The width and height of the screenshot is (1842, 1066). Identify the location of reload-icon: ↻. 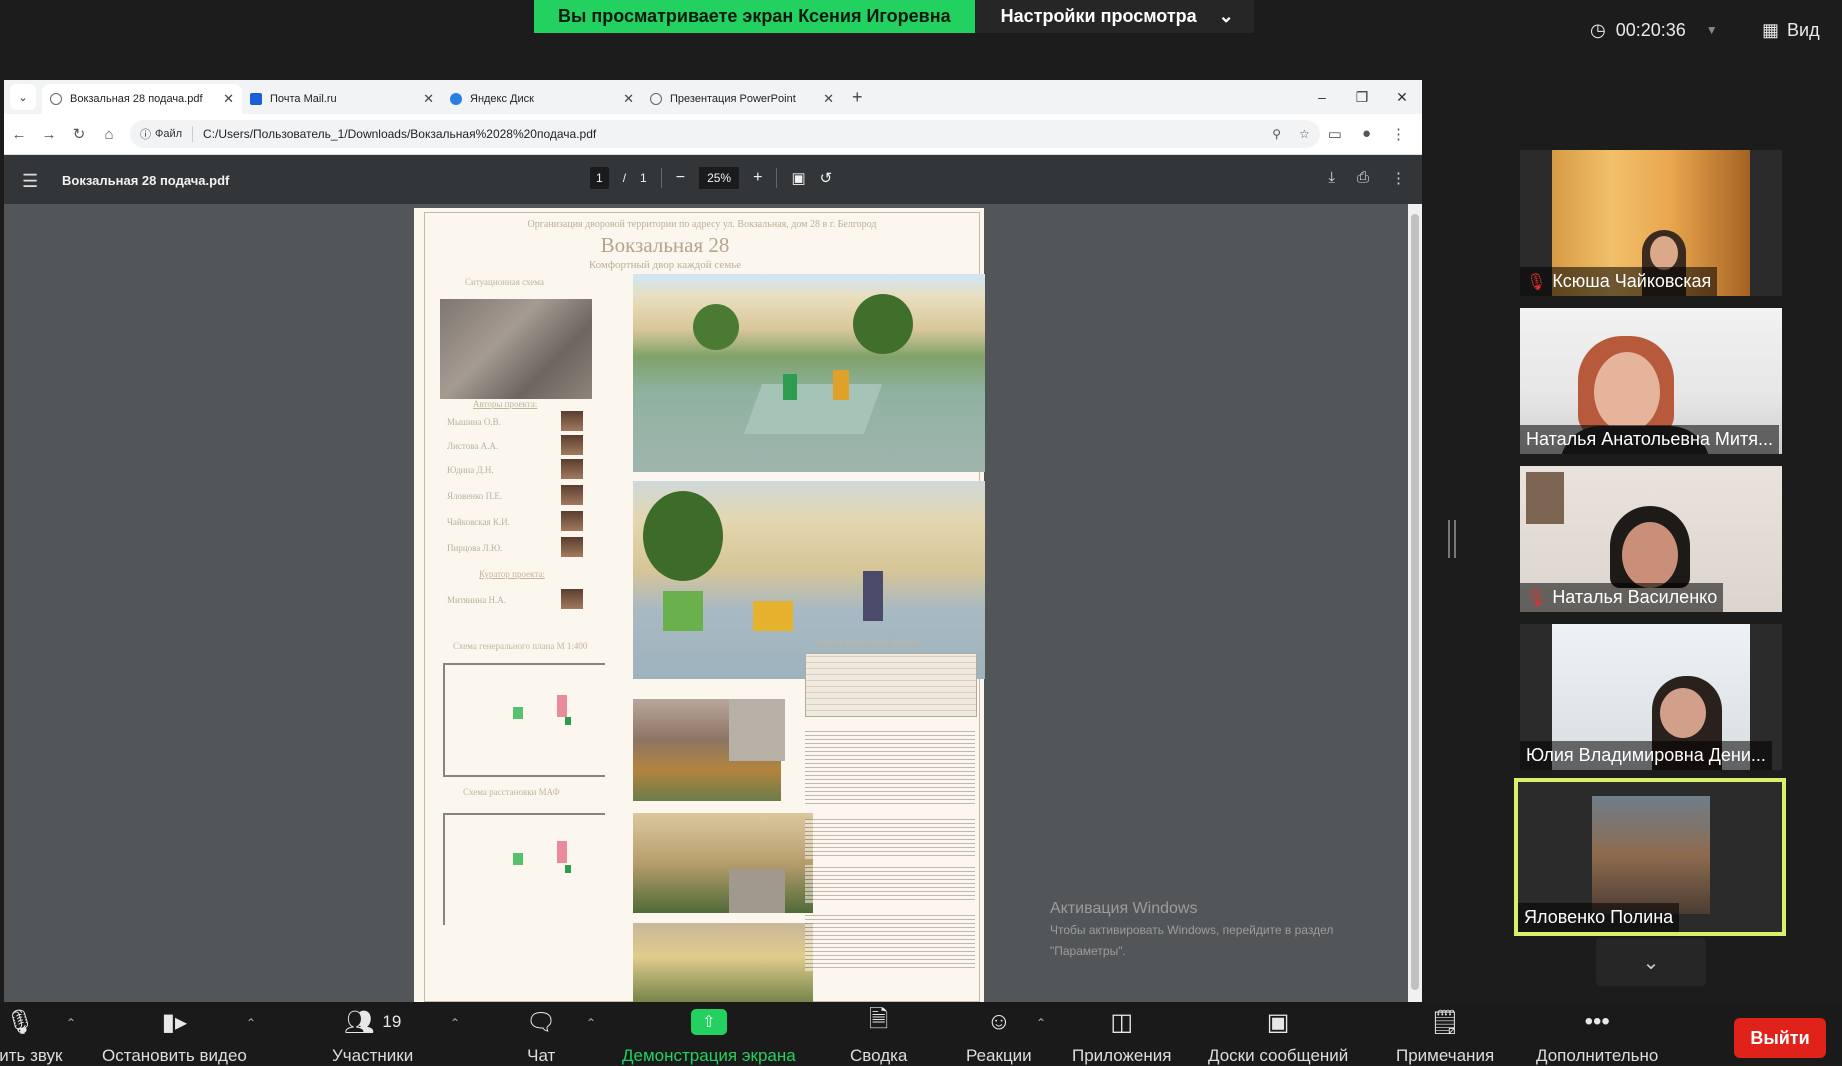
(79, 134).